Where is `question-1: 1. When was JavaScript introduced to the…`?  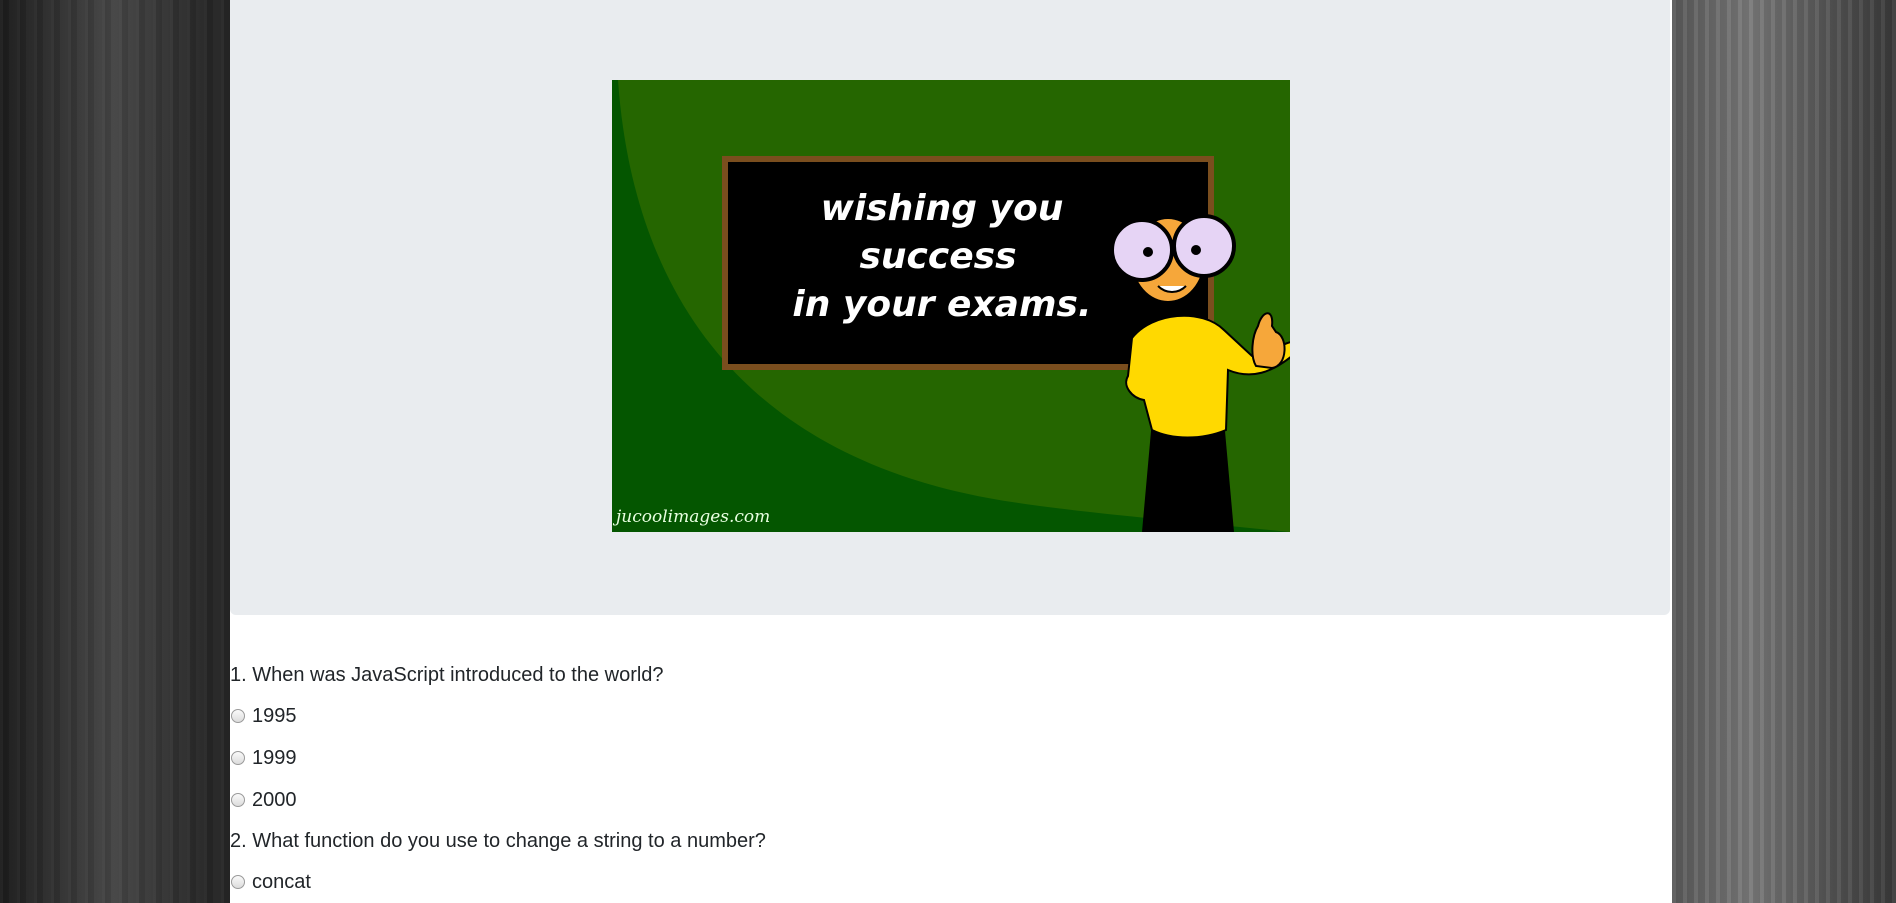 question-1: 1. When was JavaScript introduced to the… is located at coordinates (950, 738).